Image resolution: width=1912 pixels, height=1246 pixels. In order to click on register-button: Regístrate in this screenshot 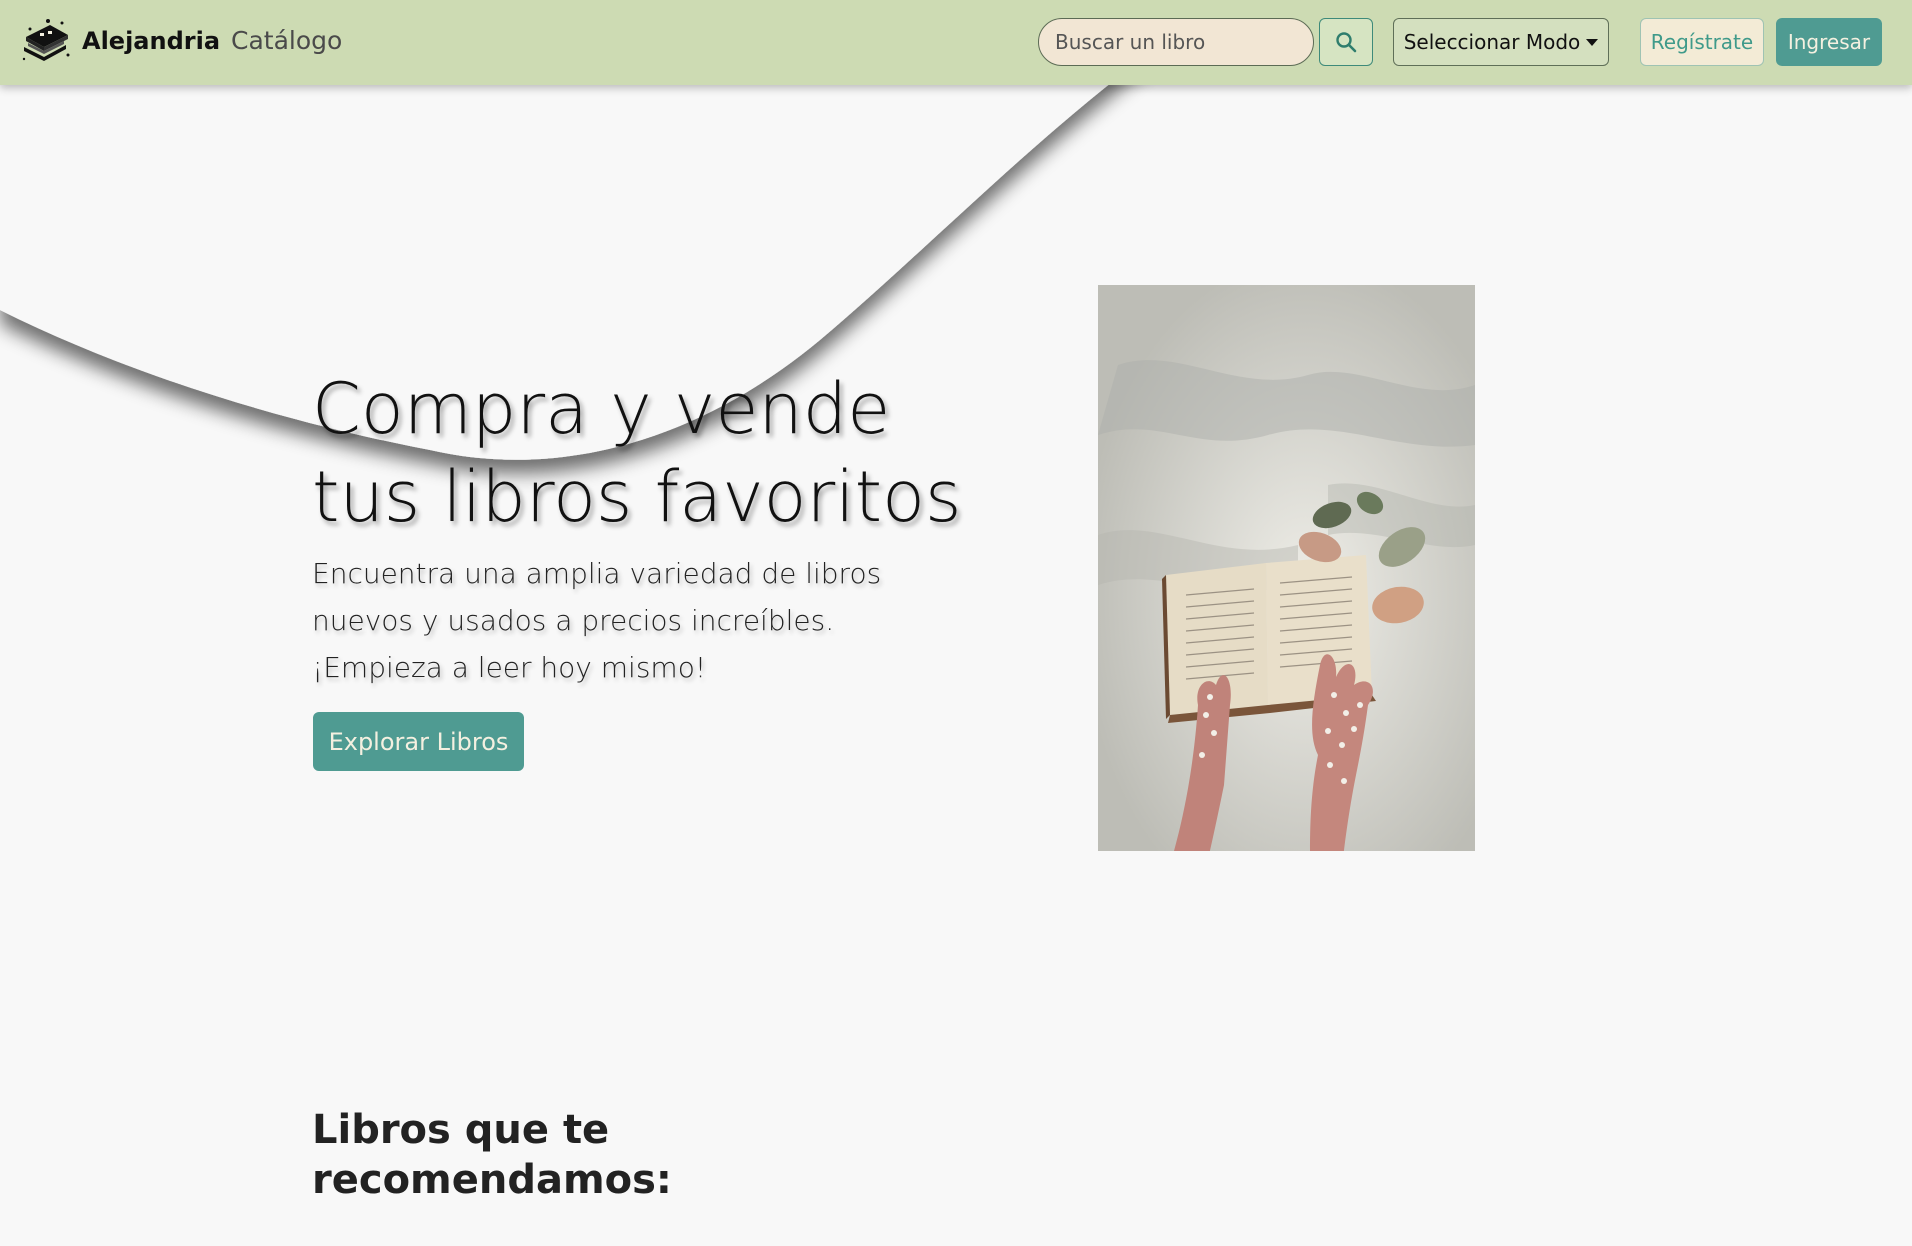, I will do `click(1702, 42)`.